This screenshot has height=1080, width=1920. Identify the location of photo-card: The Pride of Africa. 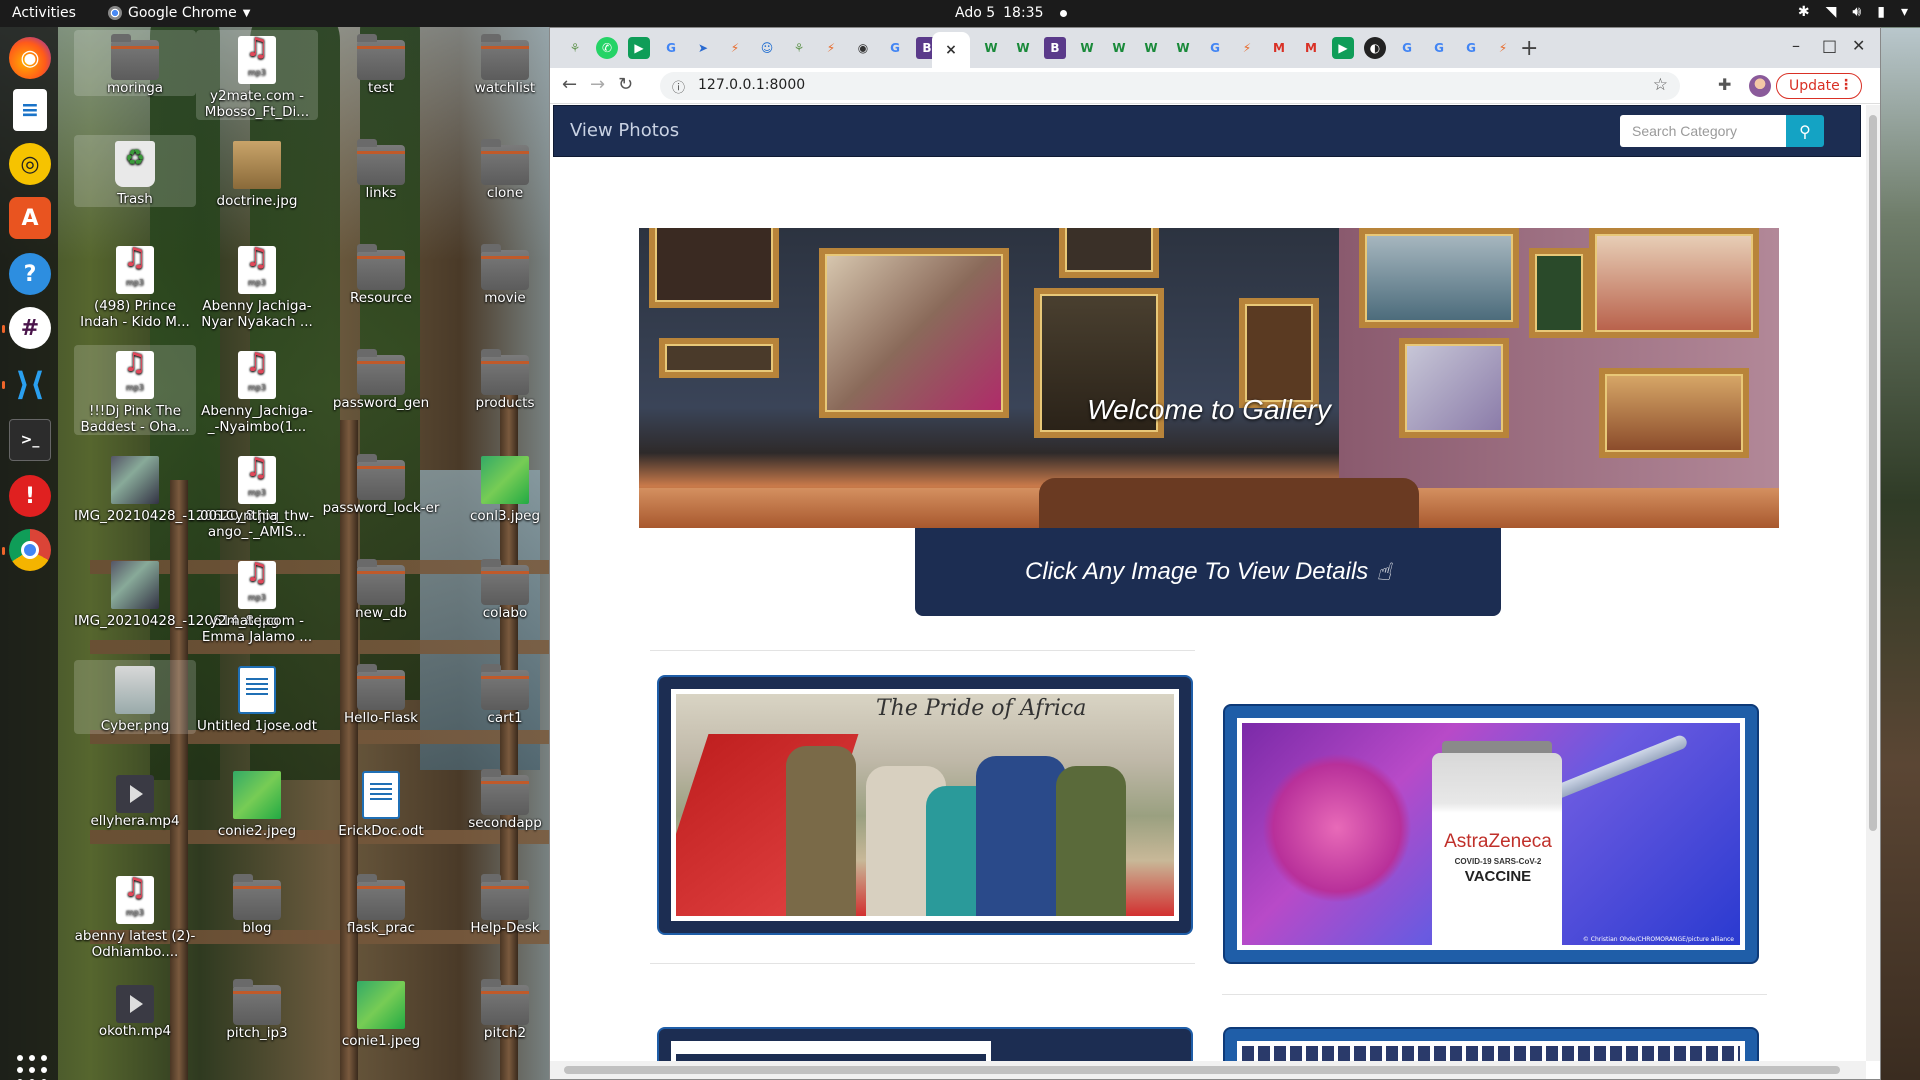
(925, 805).